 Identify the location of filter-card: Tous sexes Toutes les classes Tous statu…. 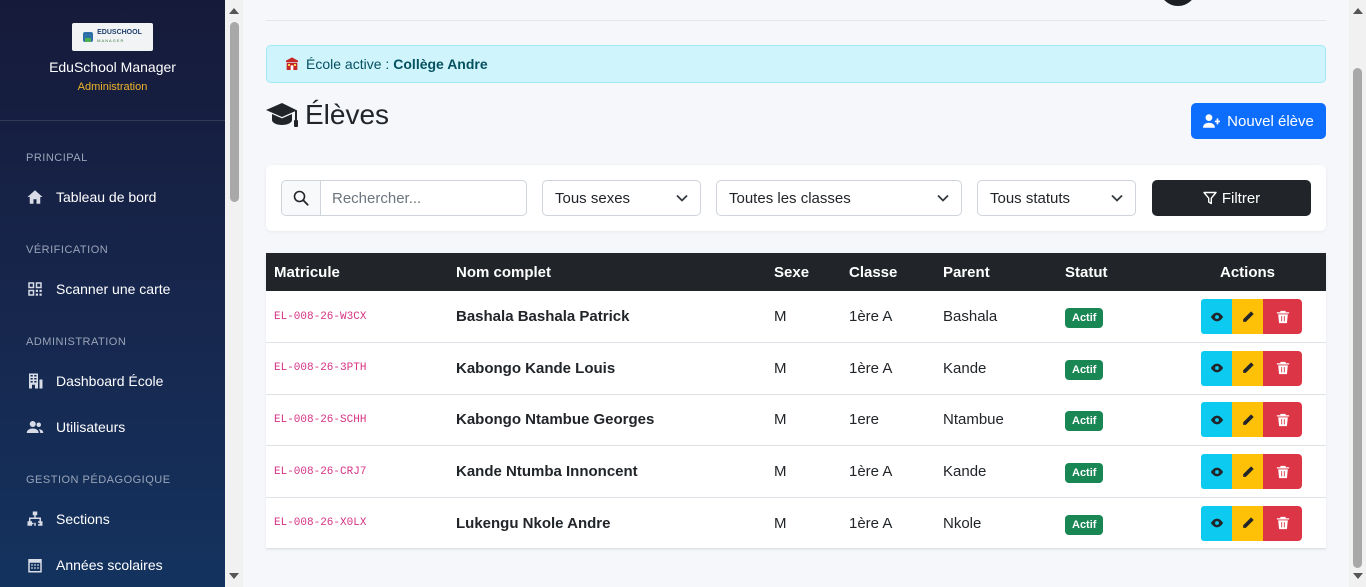
(796, 198).